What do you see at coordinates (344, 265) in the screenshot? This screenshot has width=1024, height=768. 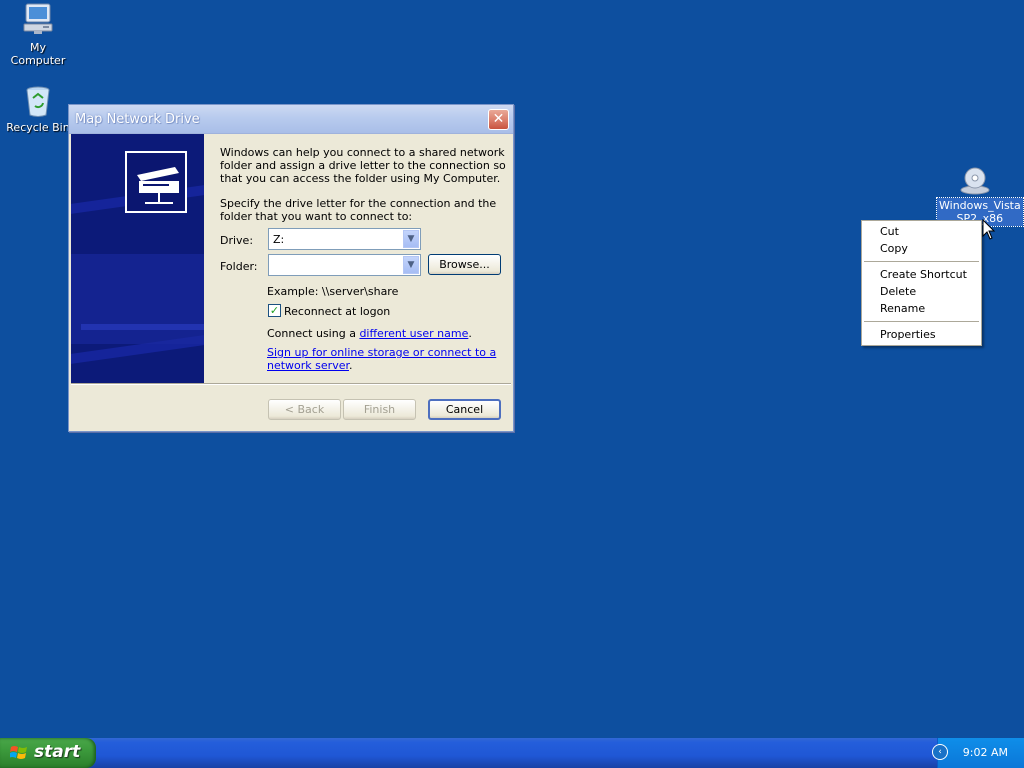 I see `folder-input: ▼` at bounding box center [344, 265].